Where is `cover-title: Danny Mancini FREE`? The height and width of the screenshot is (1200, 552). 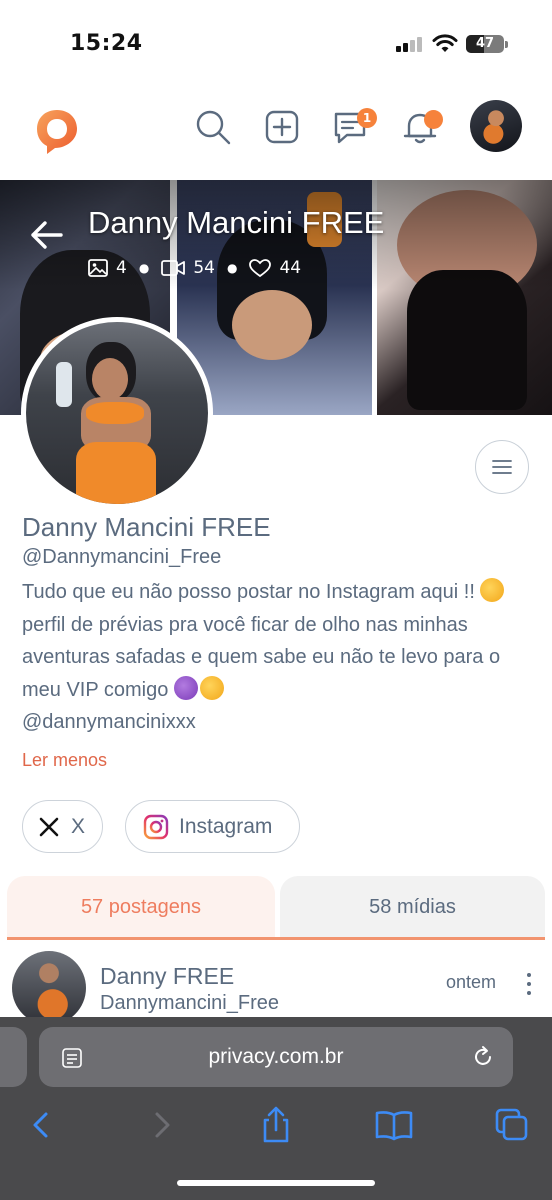
cover-title: Danny Mancini FREE is located at coordinates (236, 222).